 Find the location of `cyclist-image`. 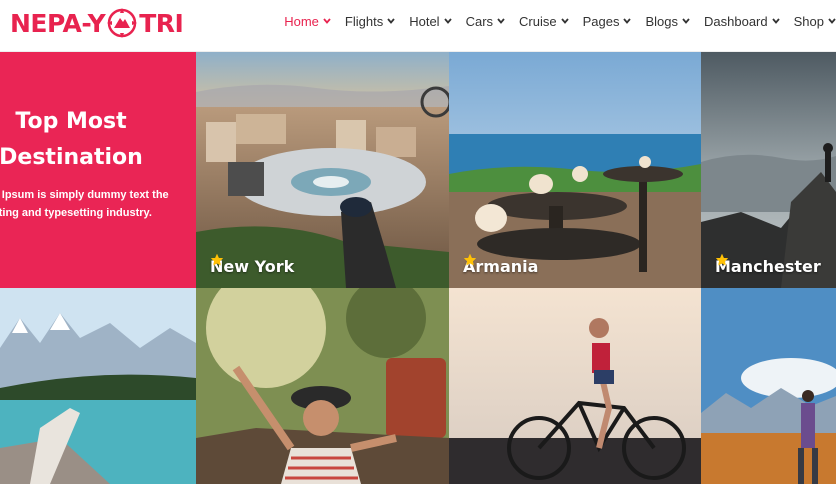

cyclist-image is located at coordinates (575, 386).